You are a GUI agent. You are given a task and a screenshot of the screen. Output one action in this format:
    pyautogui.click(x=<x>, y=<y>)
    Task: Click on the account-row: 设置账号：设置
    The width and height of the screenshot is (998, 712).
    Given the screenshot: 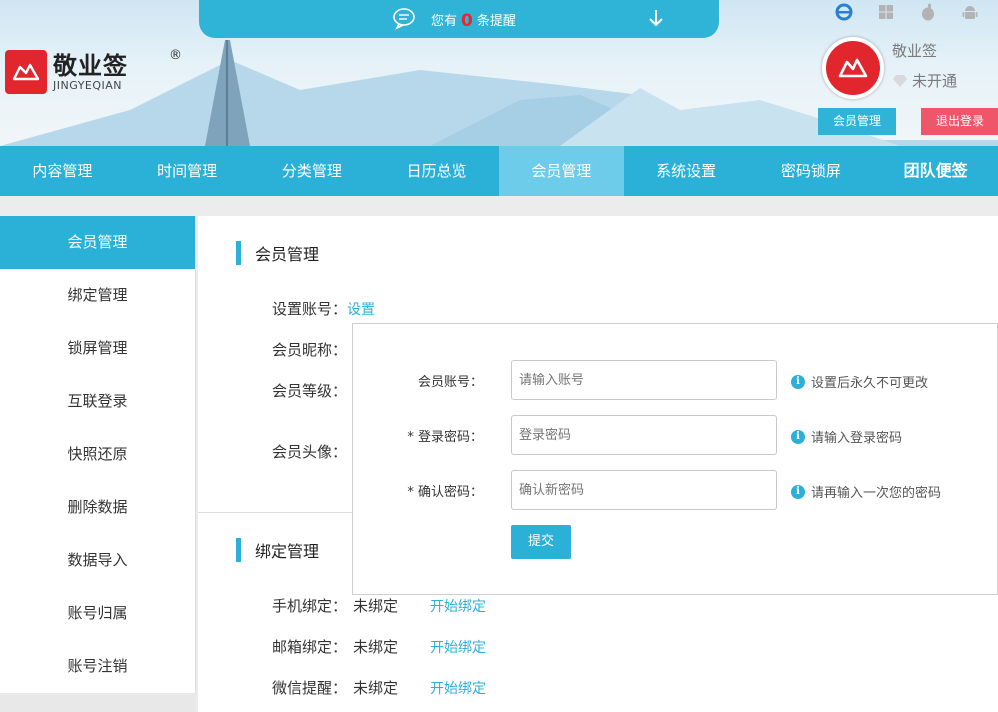 What is the action you would take?
    pyautogui.click(x=323, y=308)
    